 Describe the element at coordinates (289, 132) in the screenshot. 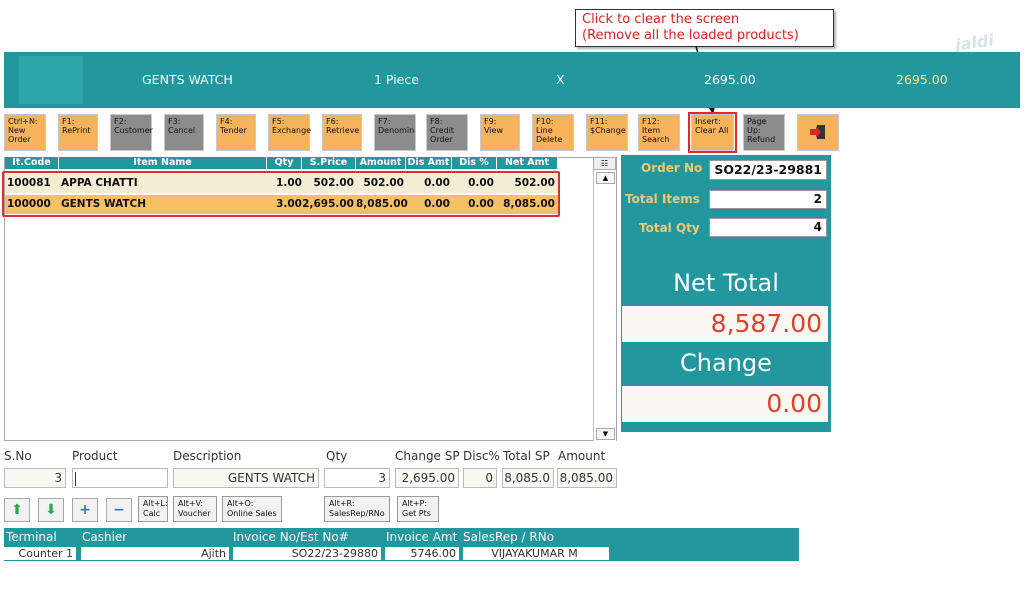

I see `exchange-button: F5: Exchange` at that location.